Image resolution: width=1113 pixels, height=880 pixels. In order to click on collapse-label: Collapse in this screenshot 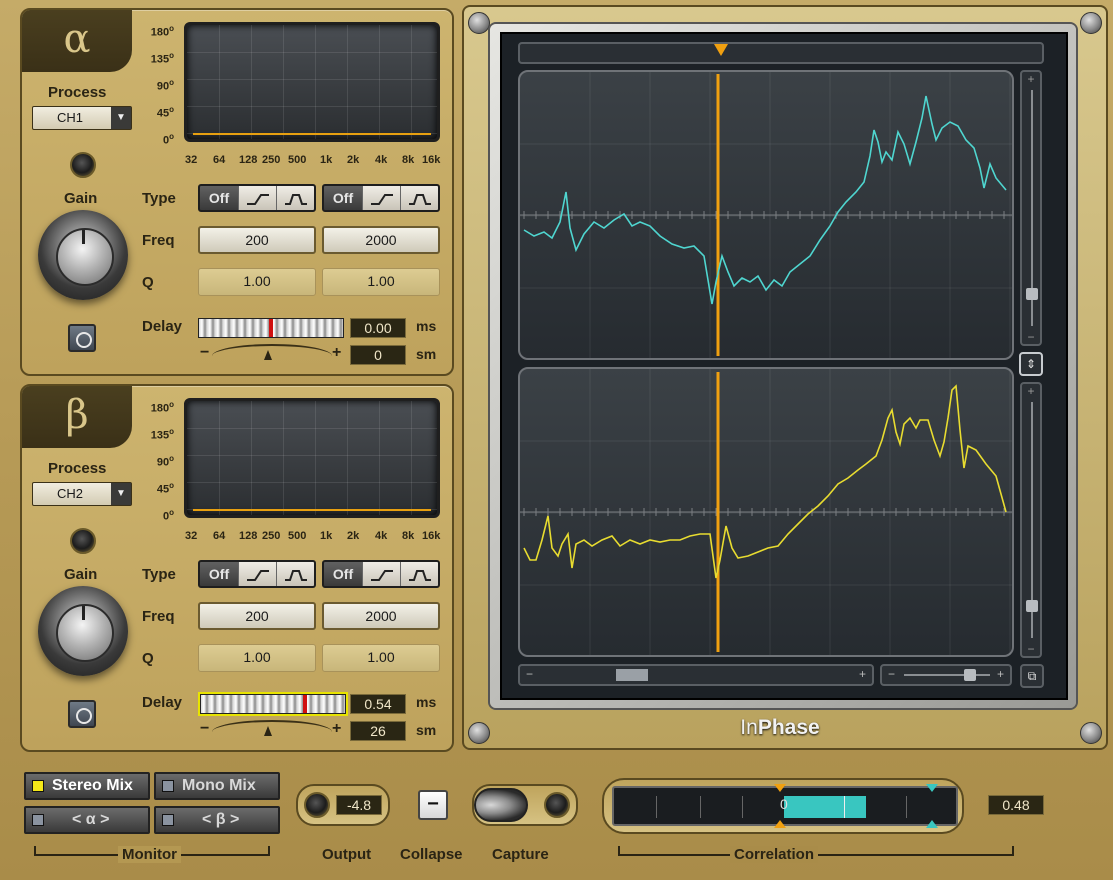, I will do `click(431, 854)`.